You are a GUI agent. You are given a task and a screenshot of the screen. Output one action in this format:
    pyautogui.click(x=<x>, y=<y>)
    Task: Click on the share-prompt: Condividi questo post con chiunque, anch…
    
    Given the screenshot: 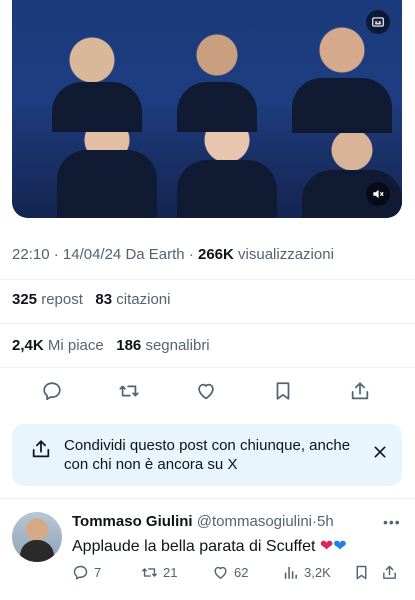 What is the action you would take?
    pyautogui.click(x=207, y=455)
    